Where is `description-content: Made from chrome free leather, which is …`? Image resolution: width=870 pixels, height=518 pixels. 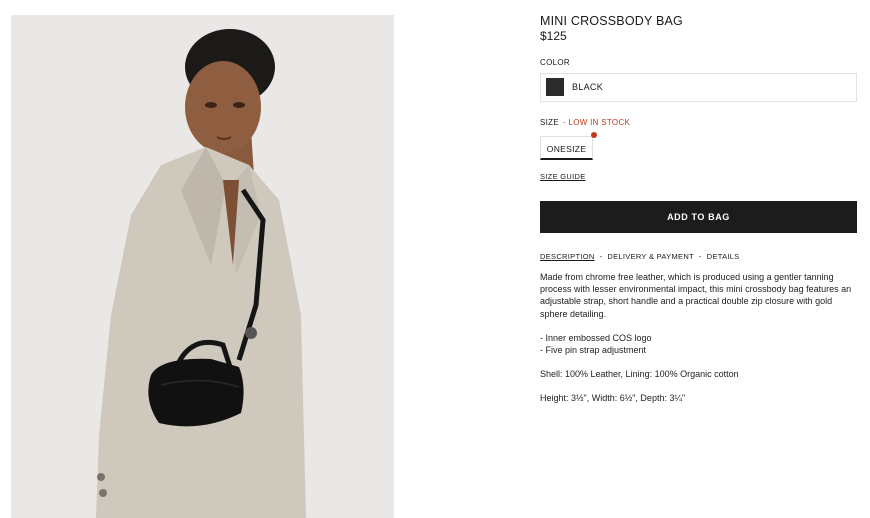
description-content: Made from chrome free leather, which is … is located at coordinates (698, 338).